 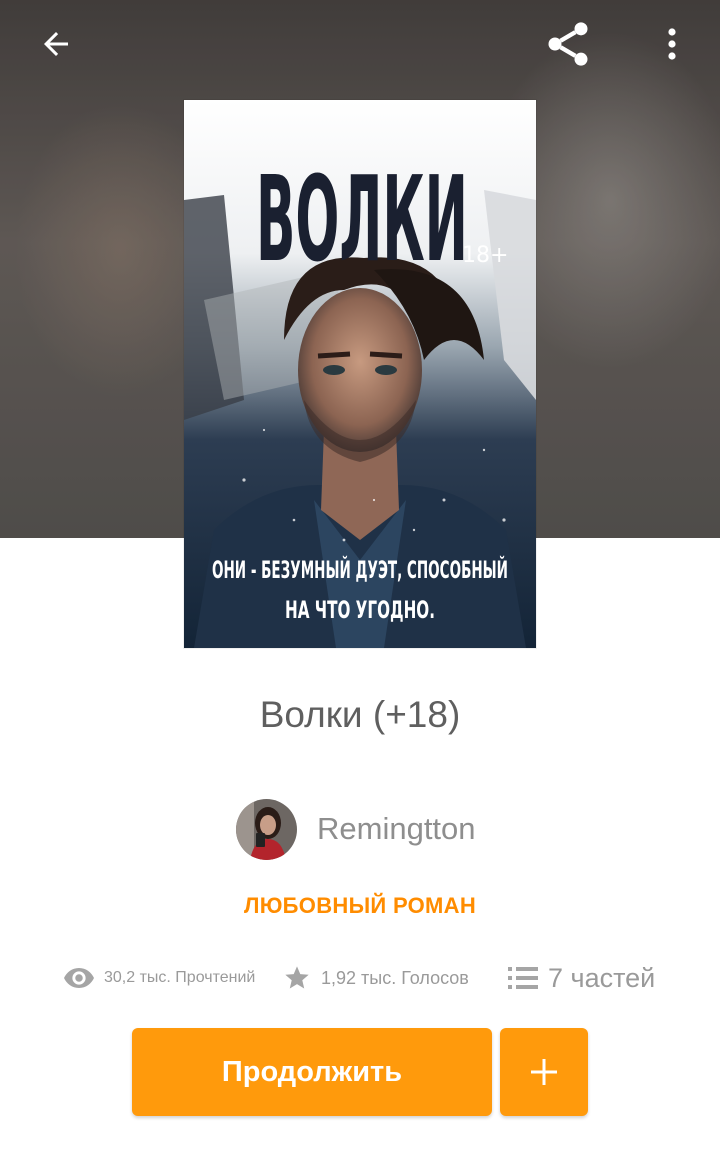 I want to click on author-link: Remingtton, so click(x=356, y=829).